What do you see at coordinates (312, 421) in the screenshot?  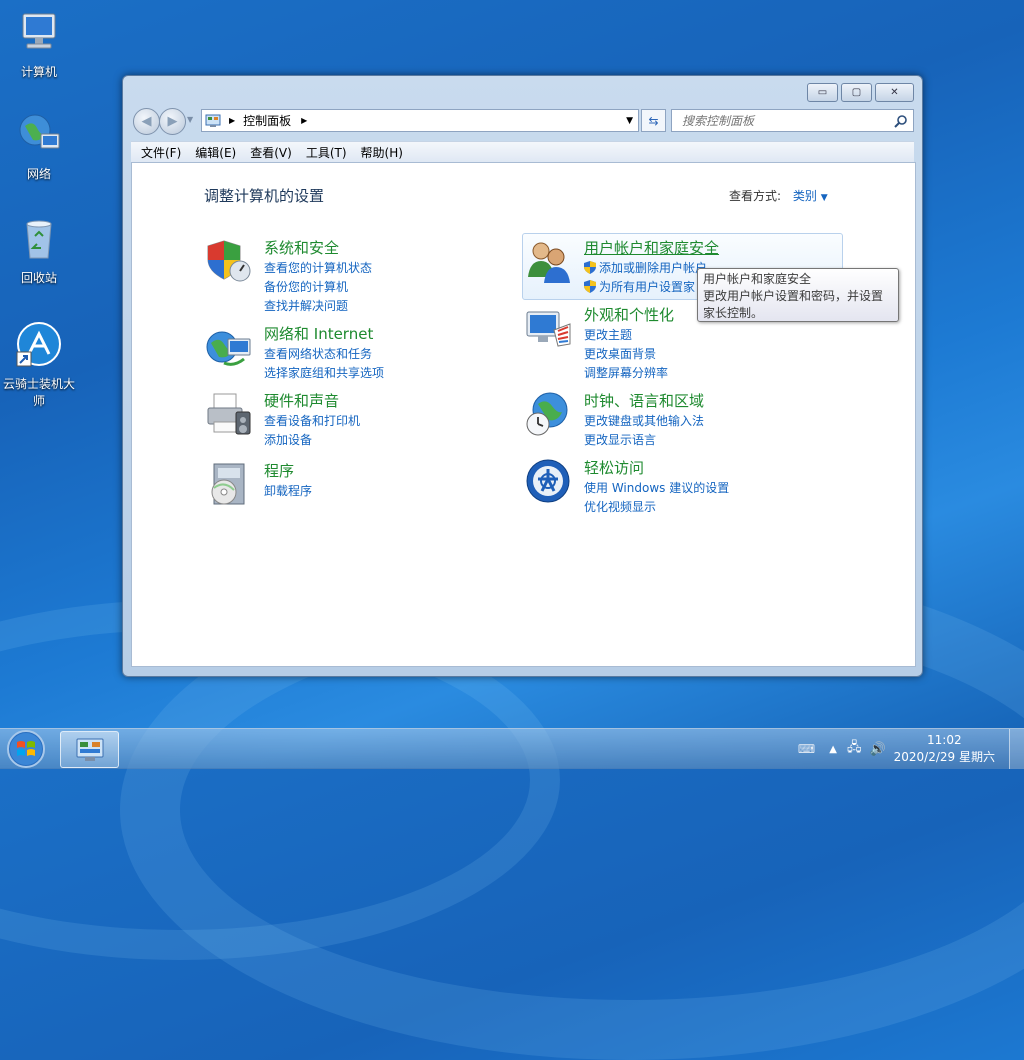 I see `link-devices-printers: 查看设备和打印机` at bounding box center [312, 421].